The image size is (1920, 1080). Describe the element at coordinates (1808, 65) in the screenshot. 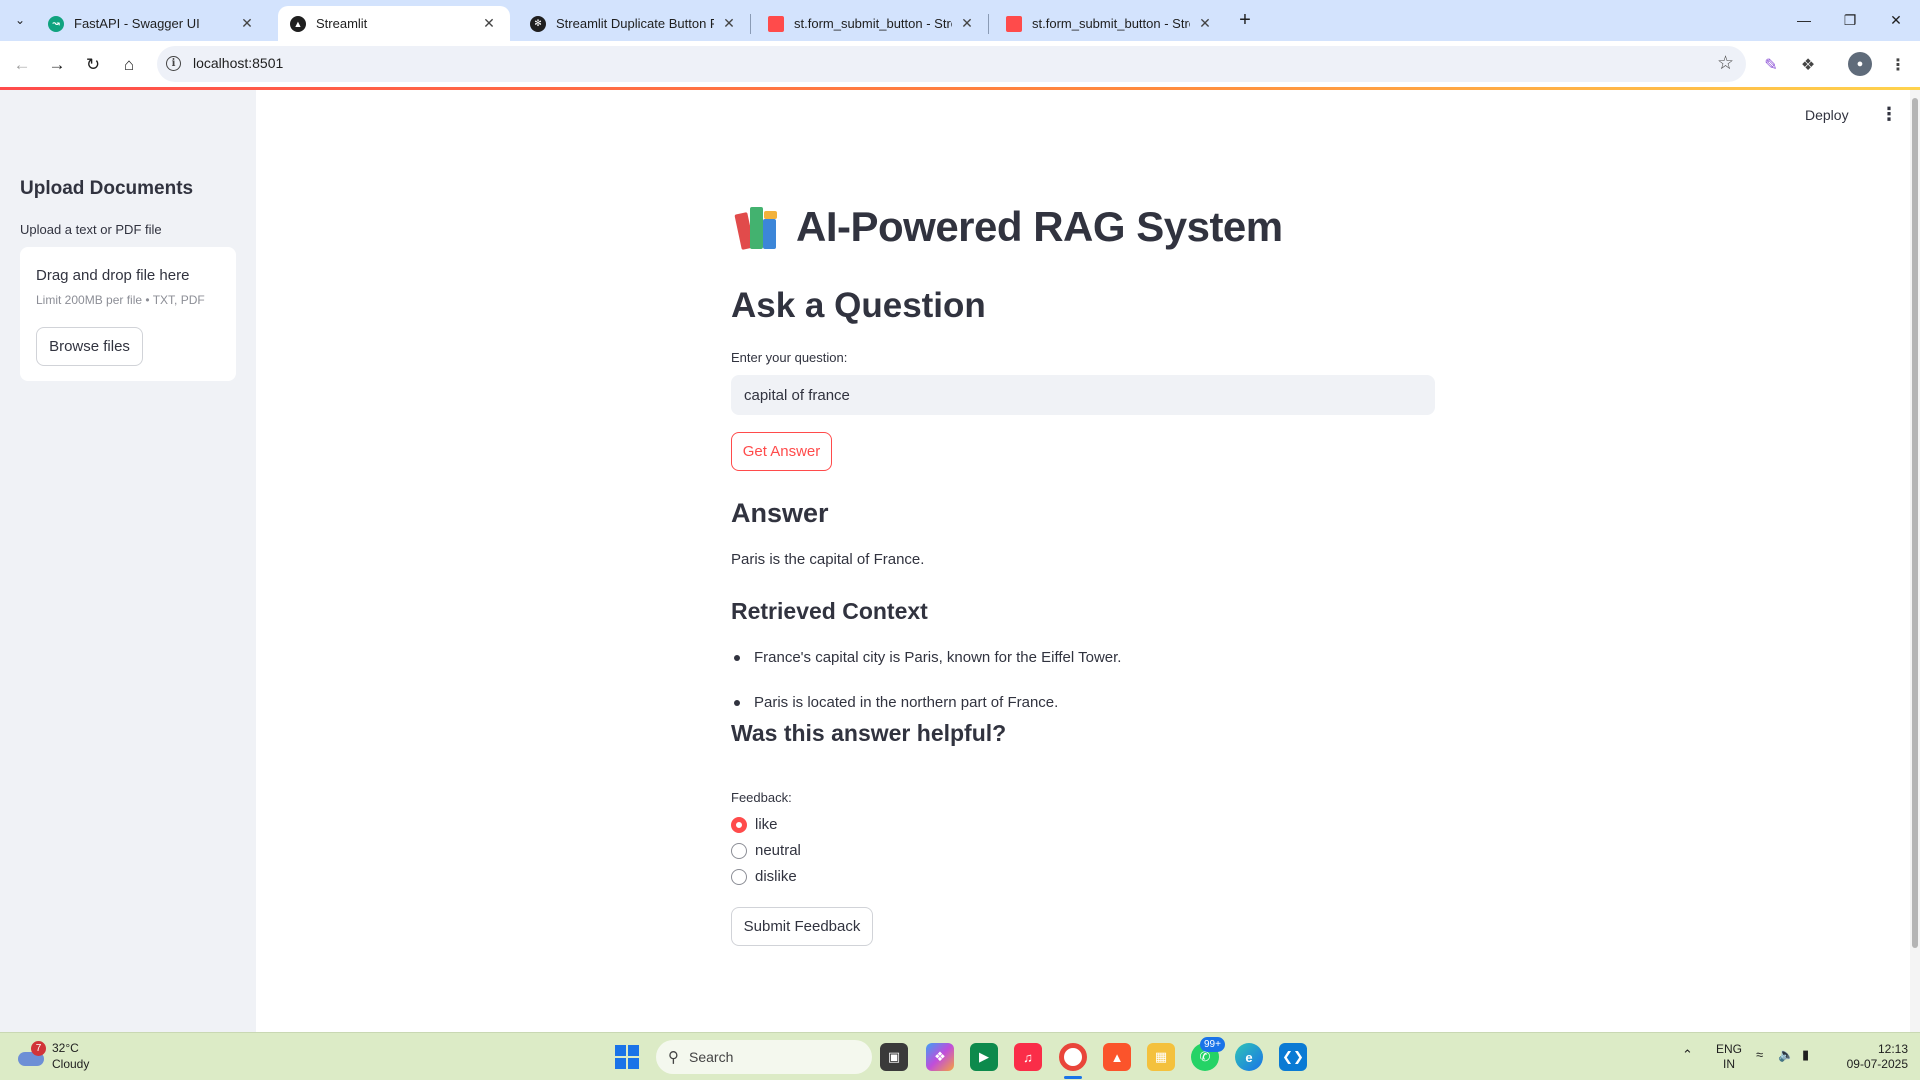

I see `extensions-puzzle-icon: ❖` at that location.